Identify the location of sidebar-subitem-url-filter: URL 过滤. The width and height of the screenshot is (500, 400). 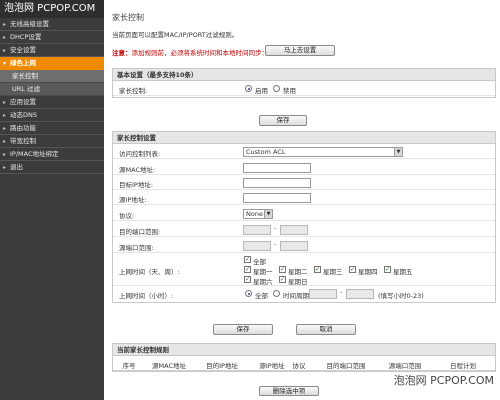
(52, 89).